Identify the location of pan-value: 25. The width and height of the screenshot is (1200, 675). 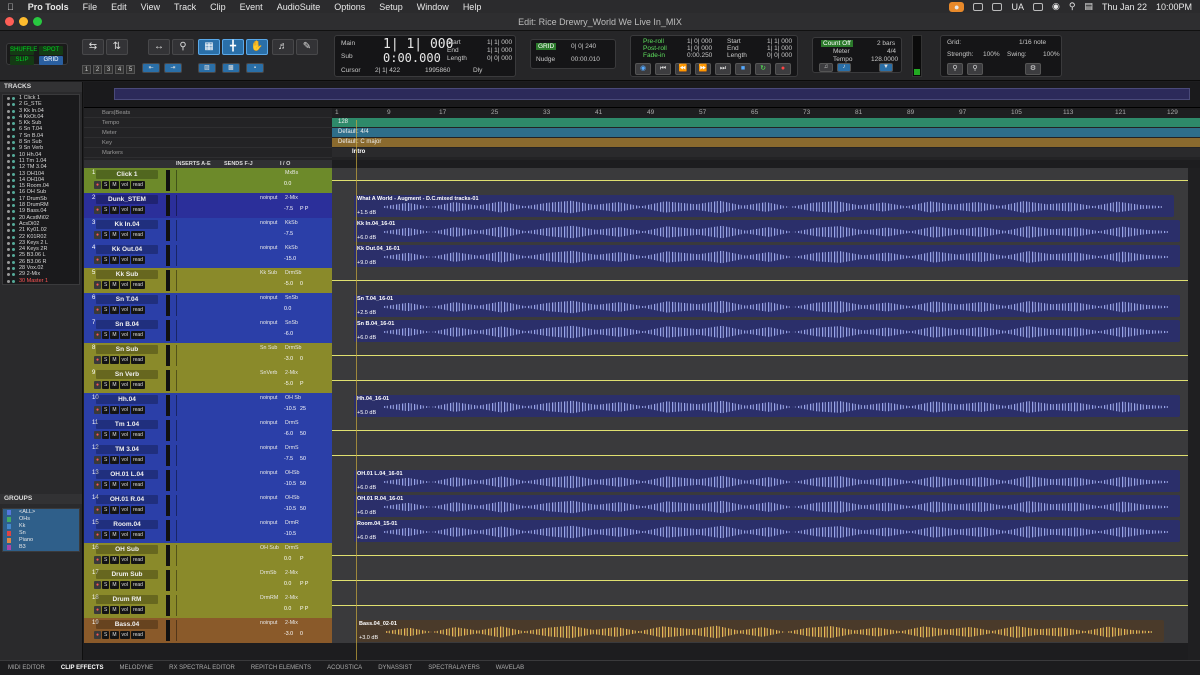
(303, 409).